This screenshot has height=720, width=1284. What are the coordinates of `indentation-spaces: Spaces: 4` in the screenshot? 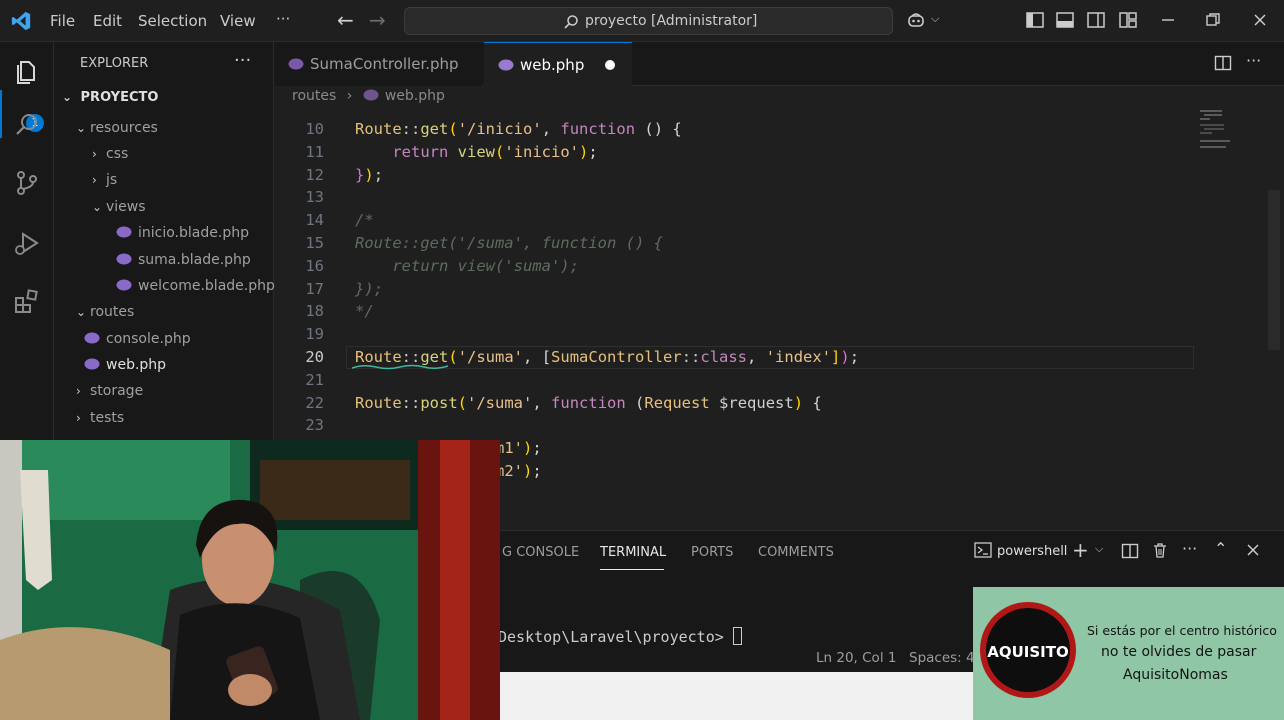 It's located at (942, 658).